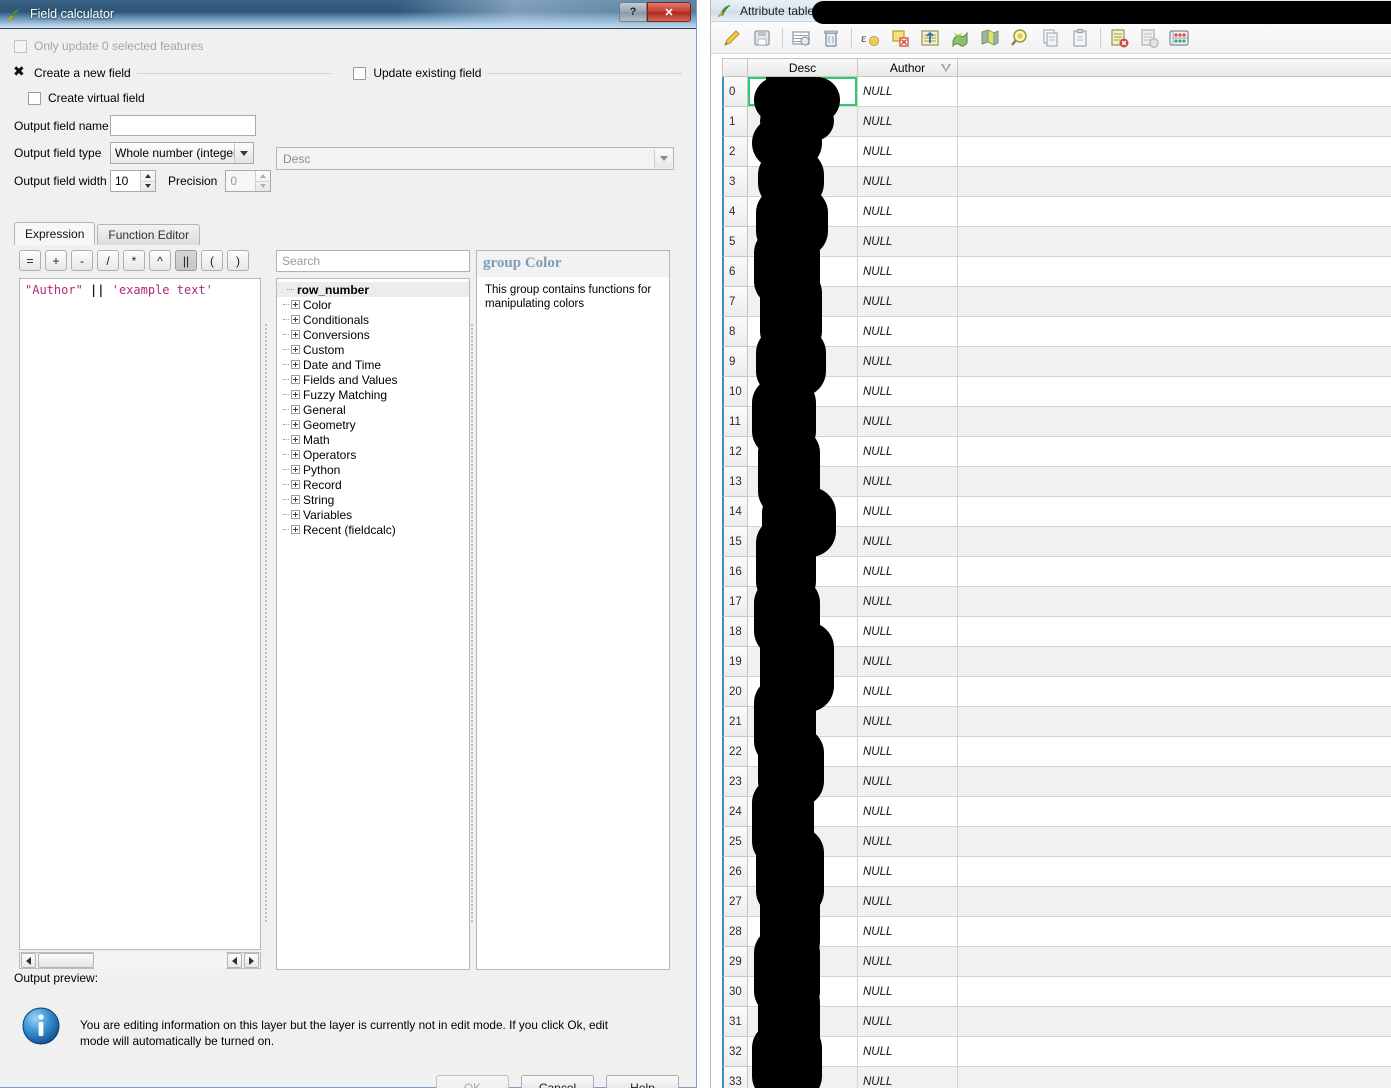  I want to click on toggle-editing-pencil-icon, so click(732, 38).